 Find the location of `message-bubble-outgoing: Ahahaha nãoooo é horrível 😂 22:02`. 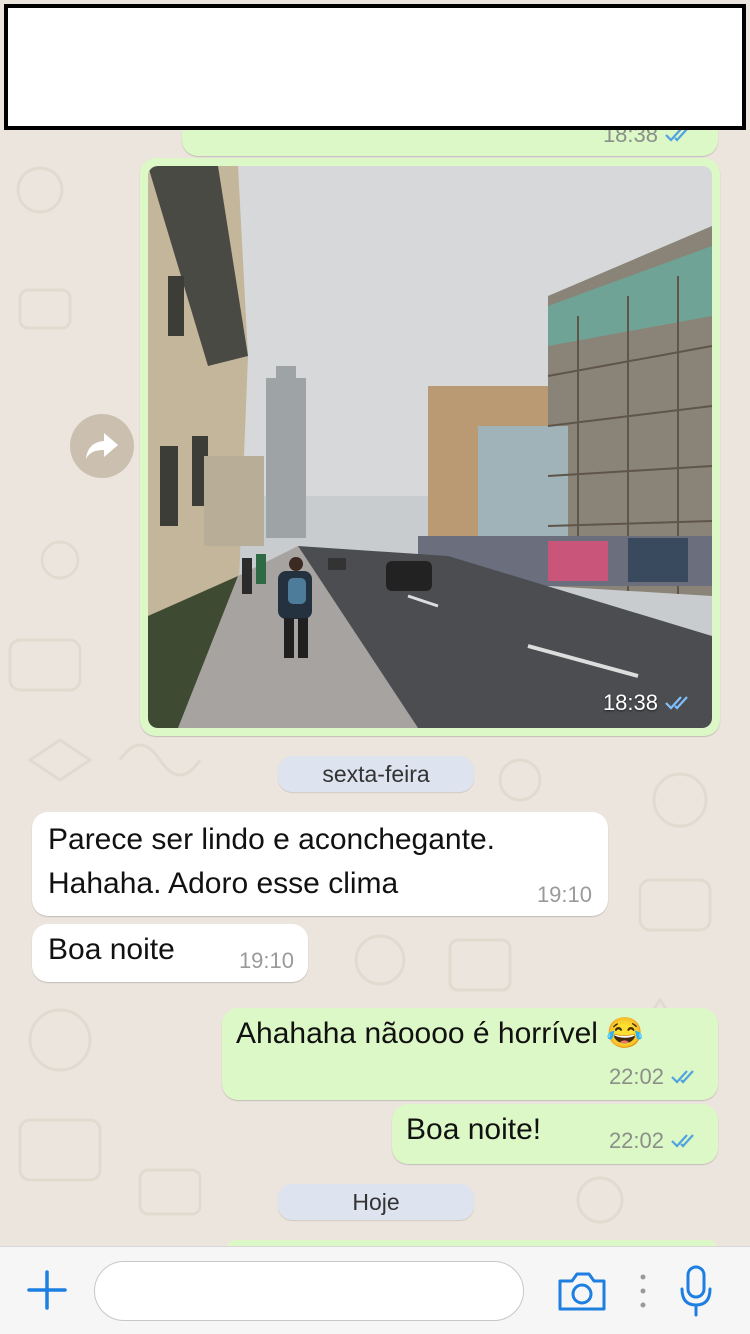

message-bubble-outgoing: Ahahaha nãoooo é horrível 😂 22:02 is located at coordinates (470, 1054).